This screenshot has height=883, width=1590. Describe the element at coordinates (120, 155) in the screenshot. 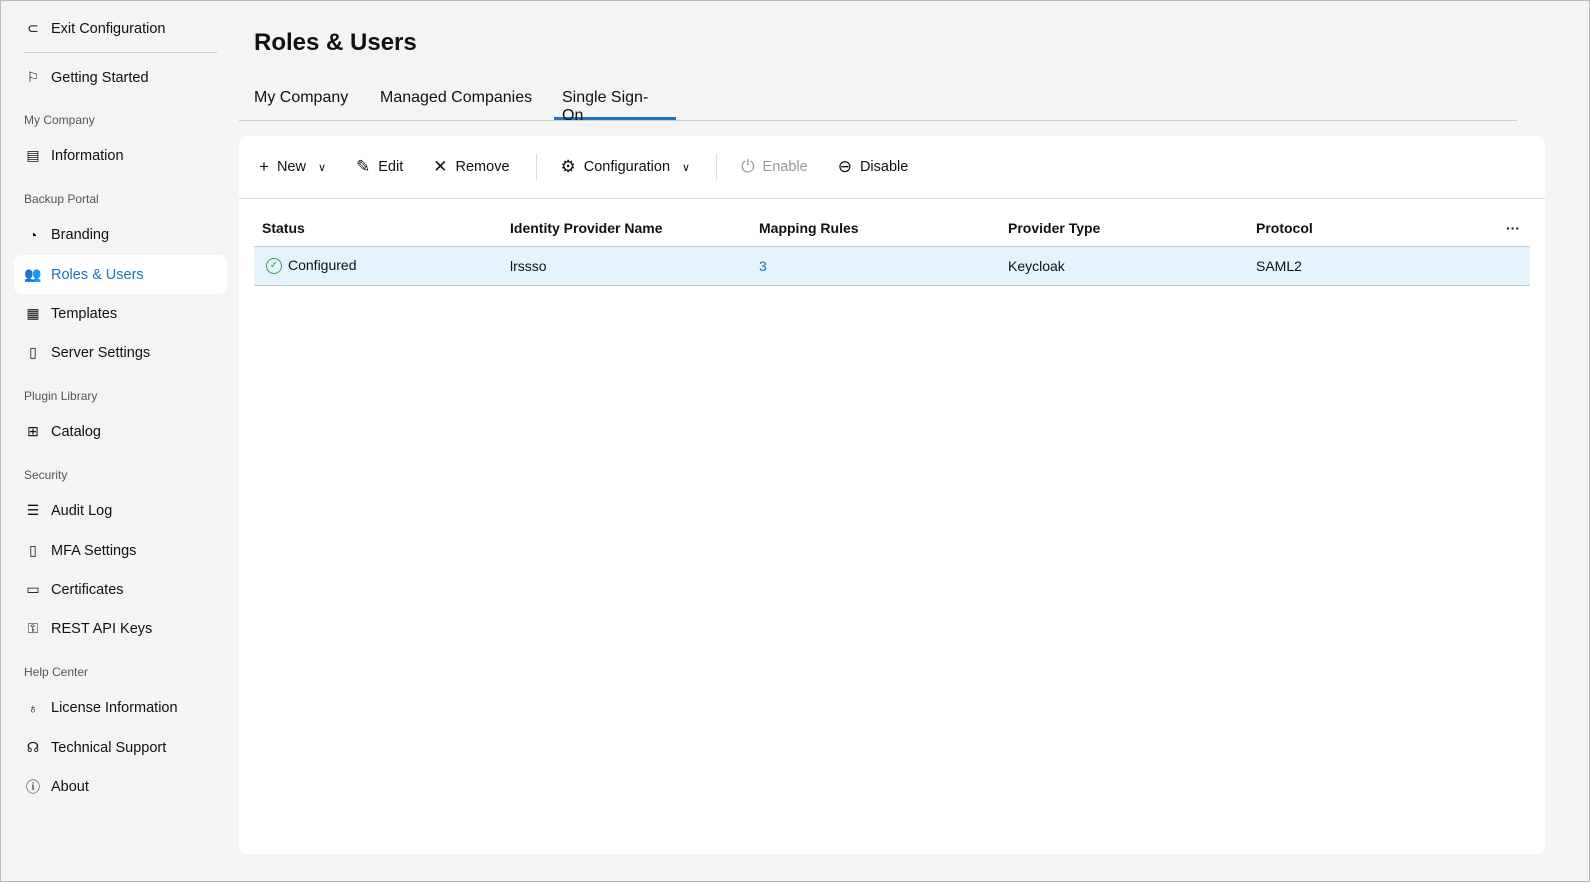

I see `sidebar-item-information: ▤ Information` at that location.